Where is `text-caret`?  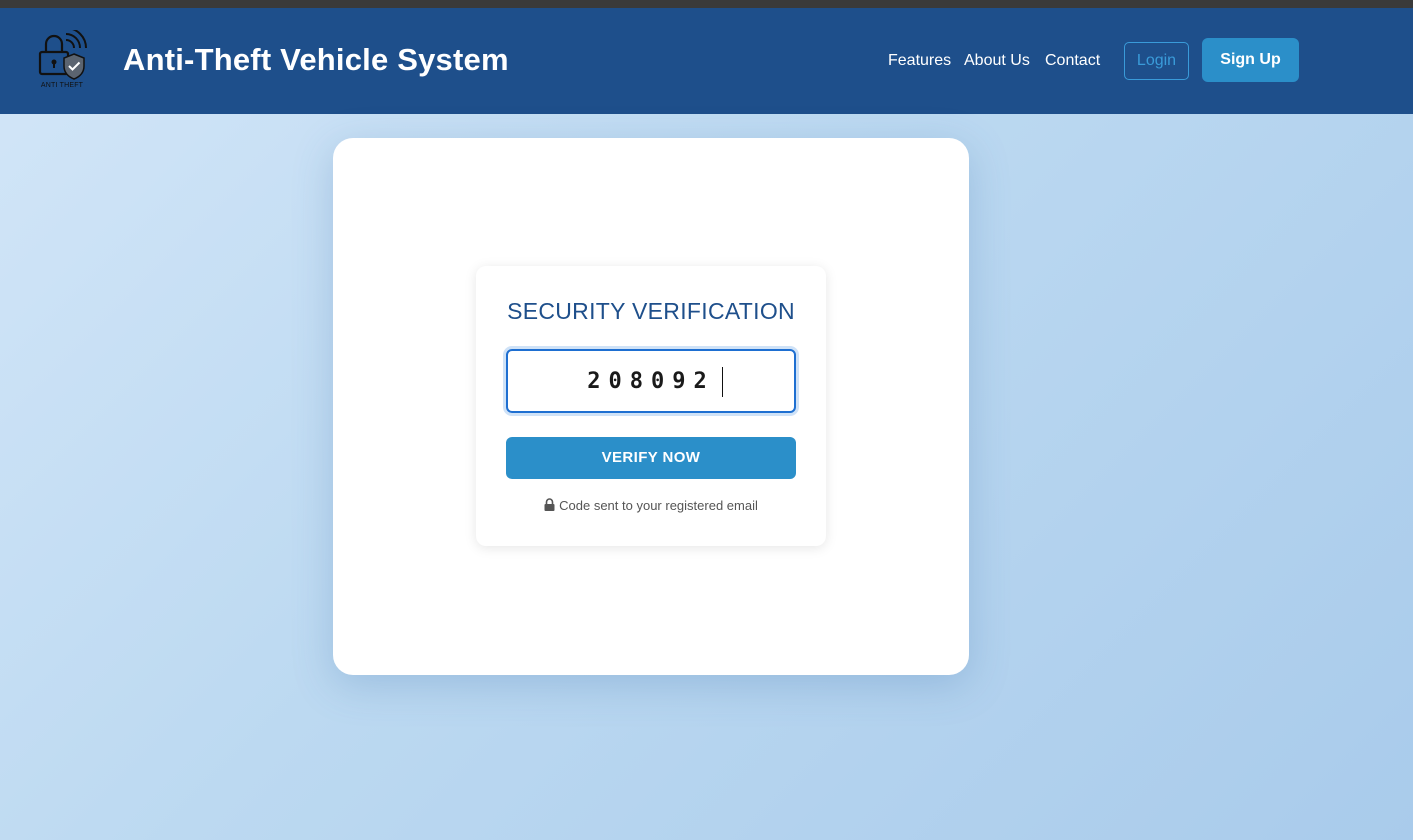 text-caret is located at coordinates (722, 382).